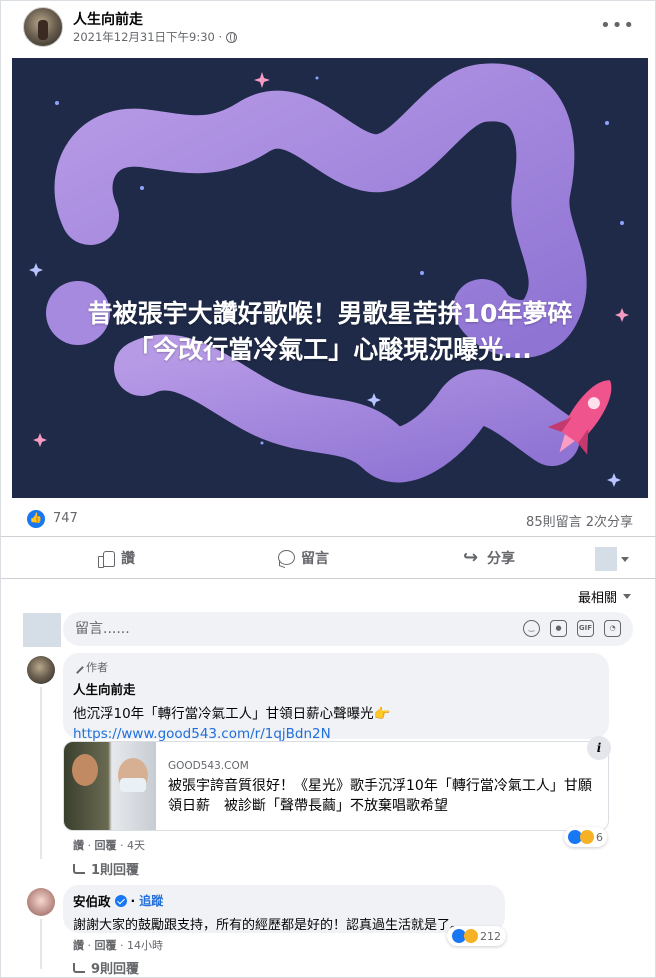  I want to click on page-avatar-select, so click(614, 559).